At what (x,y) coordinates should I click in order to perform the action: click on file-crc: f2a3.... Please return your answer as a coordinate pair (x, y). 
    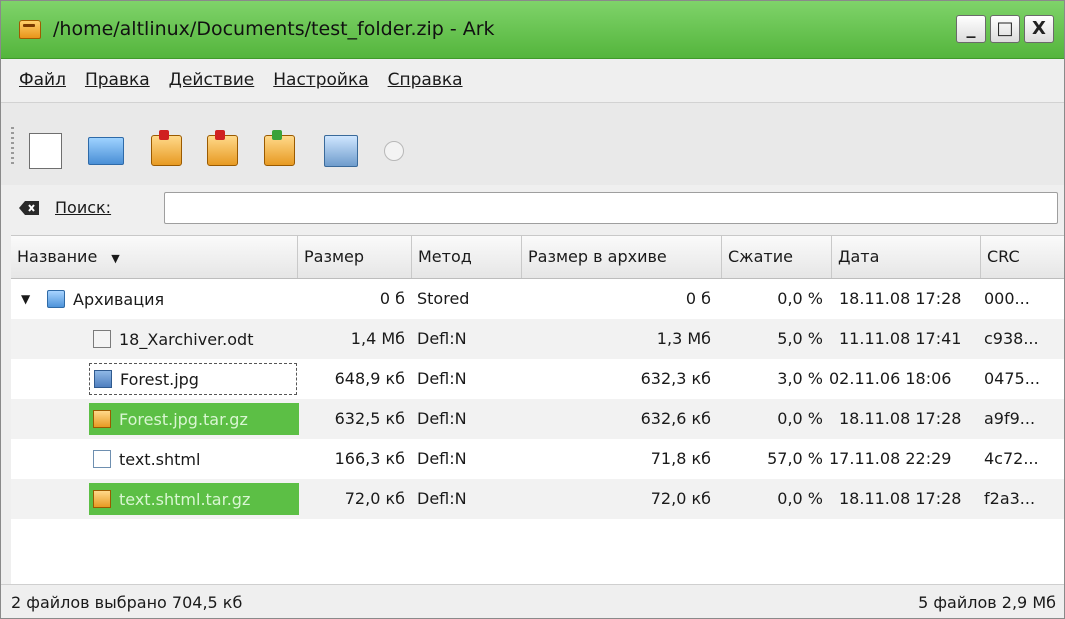
    Looking at the image, I should click on (1010, 498).